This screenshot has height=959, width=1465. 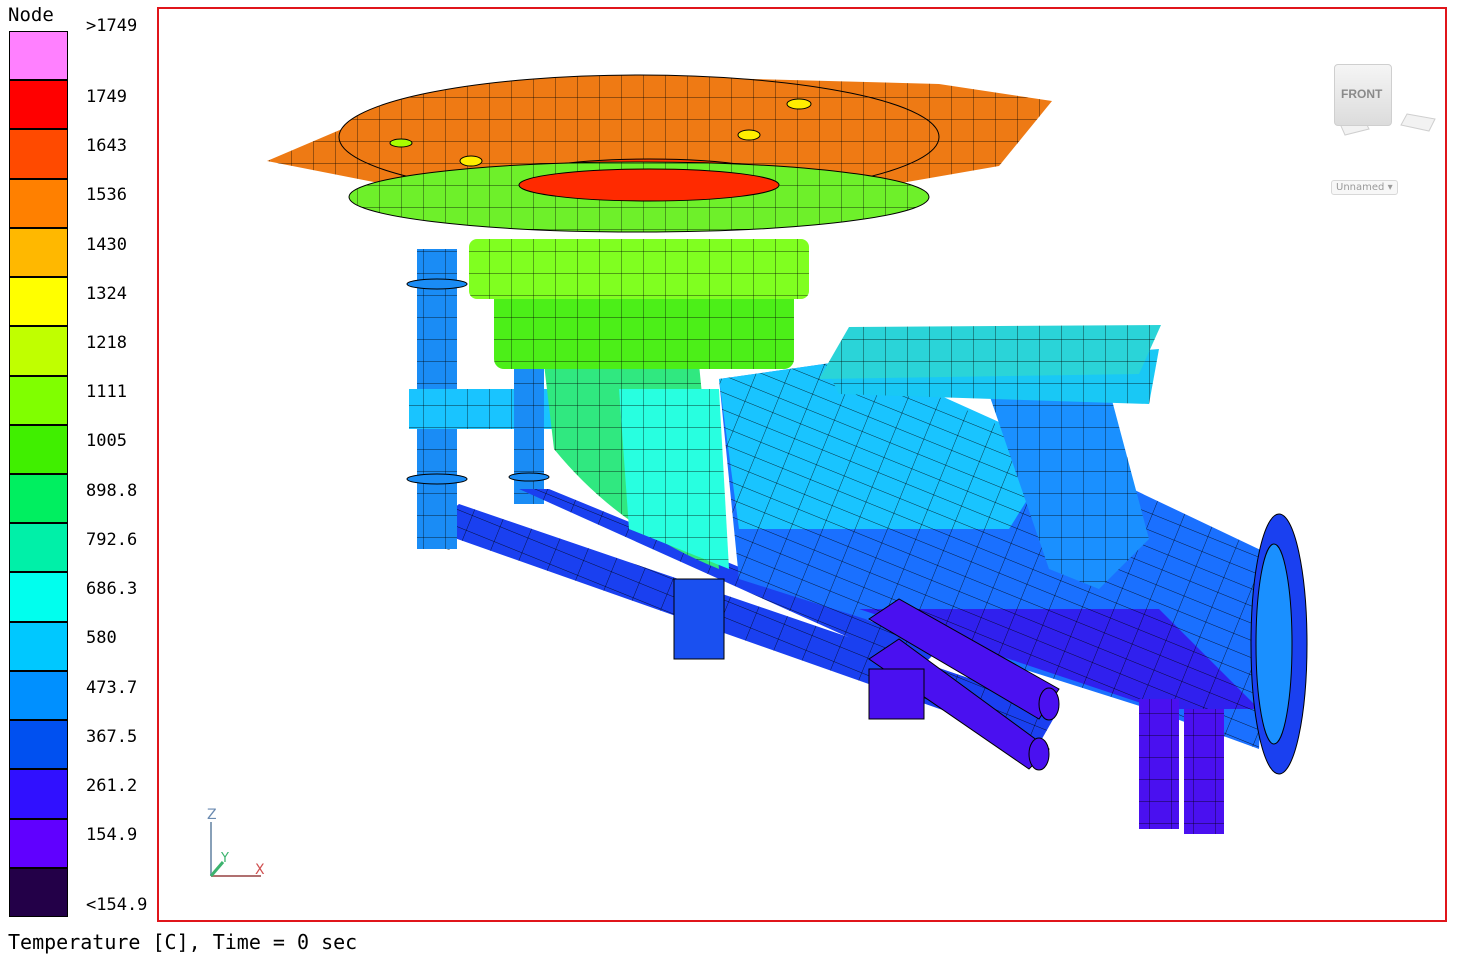 I want to click on rim-ring, so click(x=639, y=197).